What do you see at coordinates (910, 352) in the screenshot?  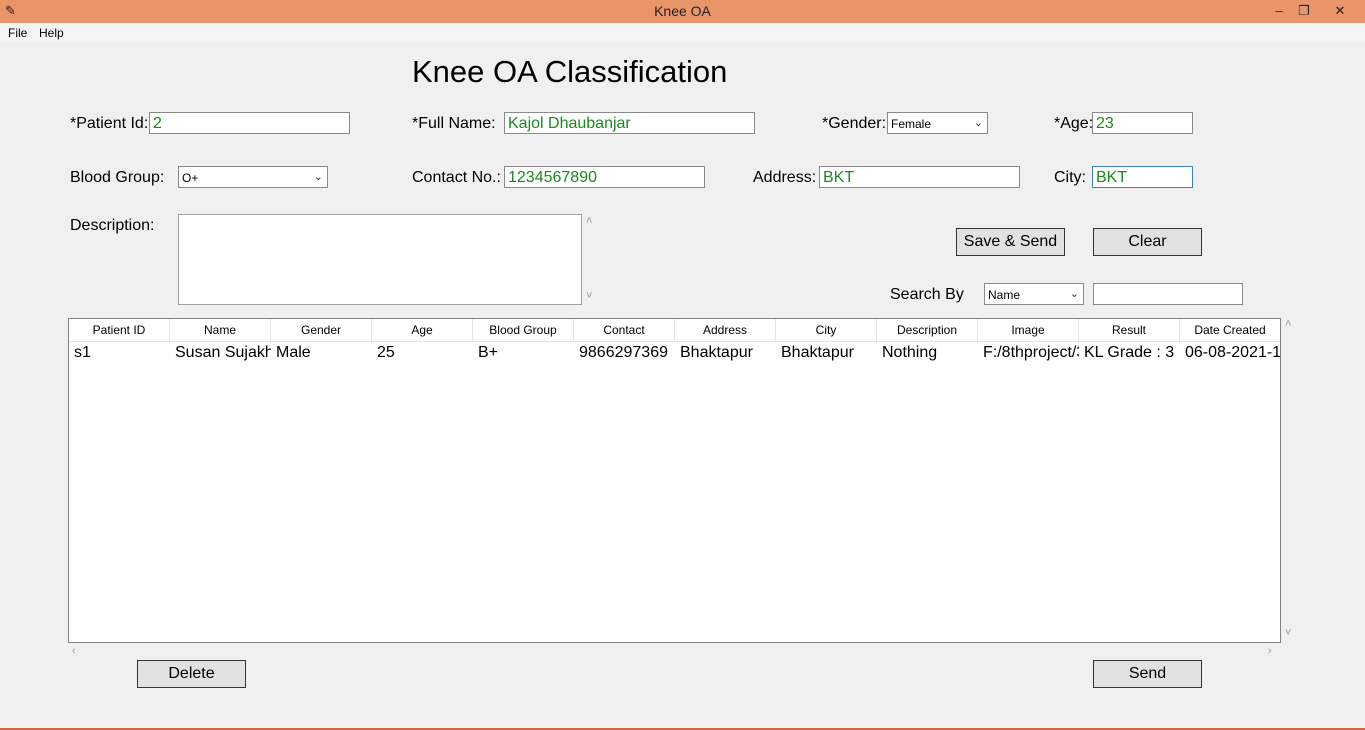 I see `table-cell: Nothing` at bounding box center [910, 352].